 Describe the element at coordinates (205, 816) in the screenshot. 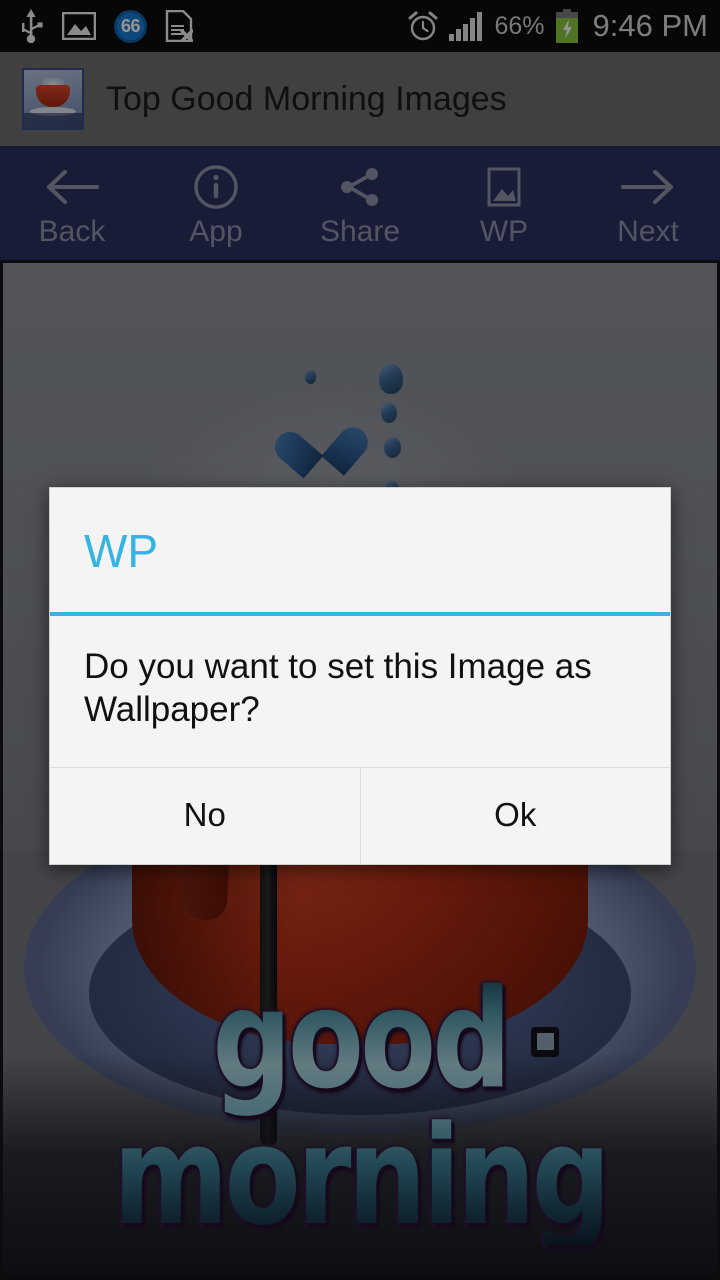

I see `dialog-no-button: No` at that location.